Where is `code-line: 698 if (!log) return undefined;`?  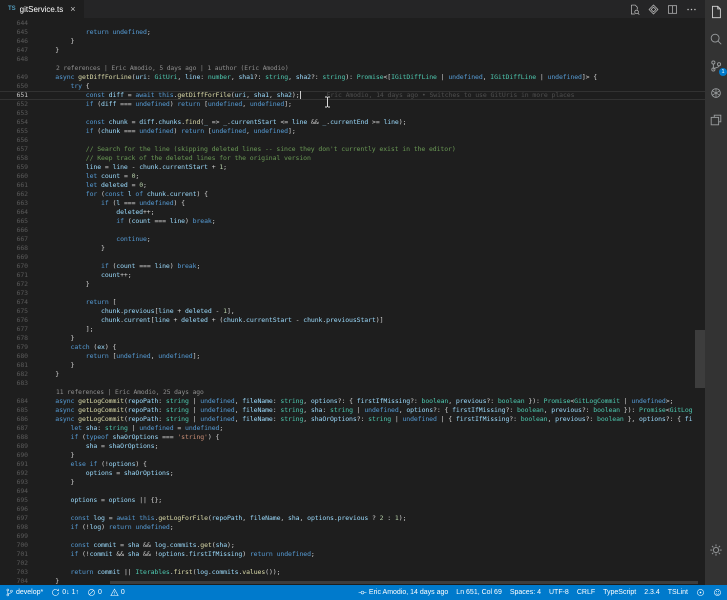 code-line: 698 if (!log) return undefined; is located at coordinates (352, 527).